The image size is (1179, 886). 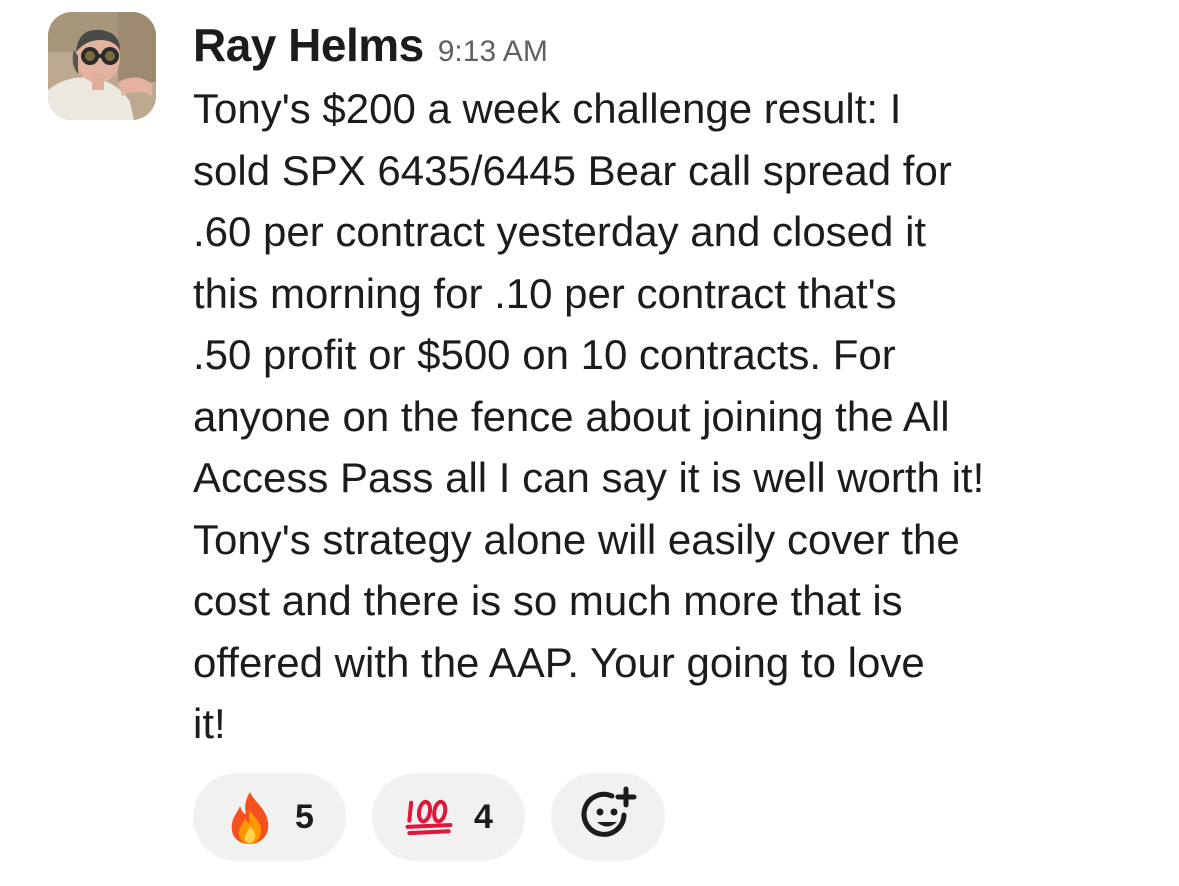 I want to click on sender-name: Ray Helms, so click(x=308, y=45).